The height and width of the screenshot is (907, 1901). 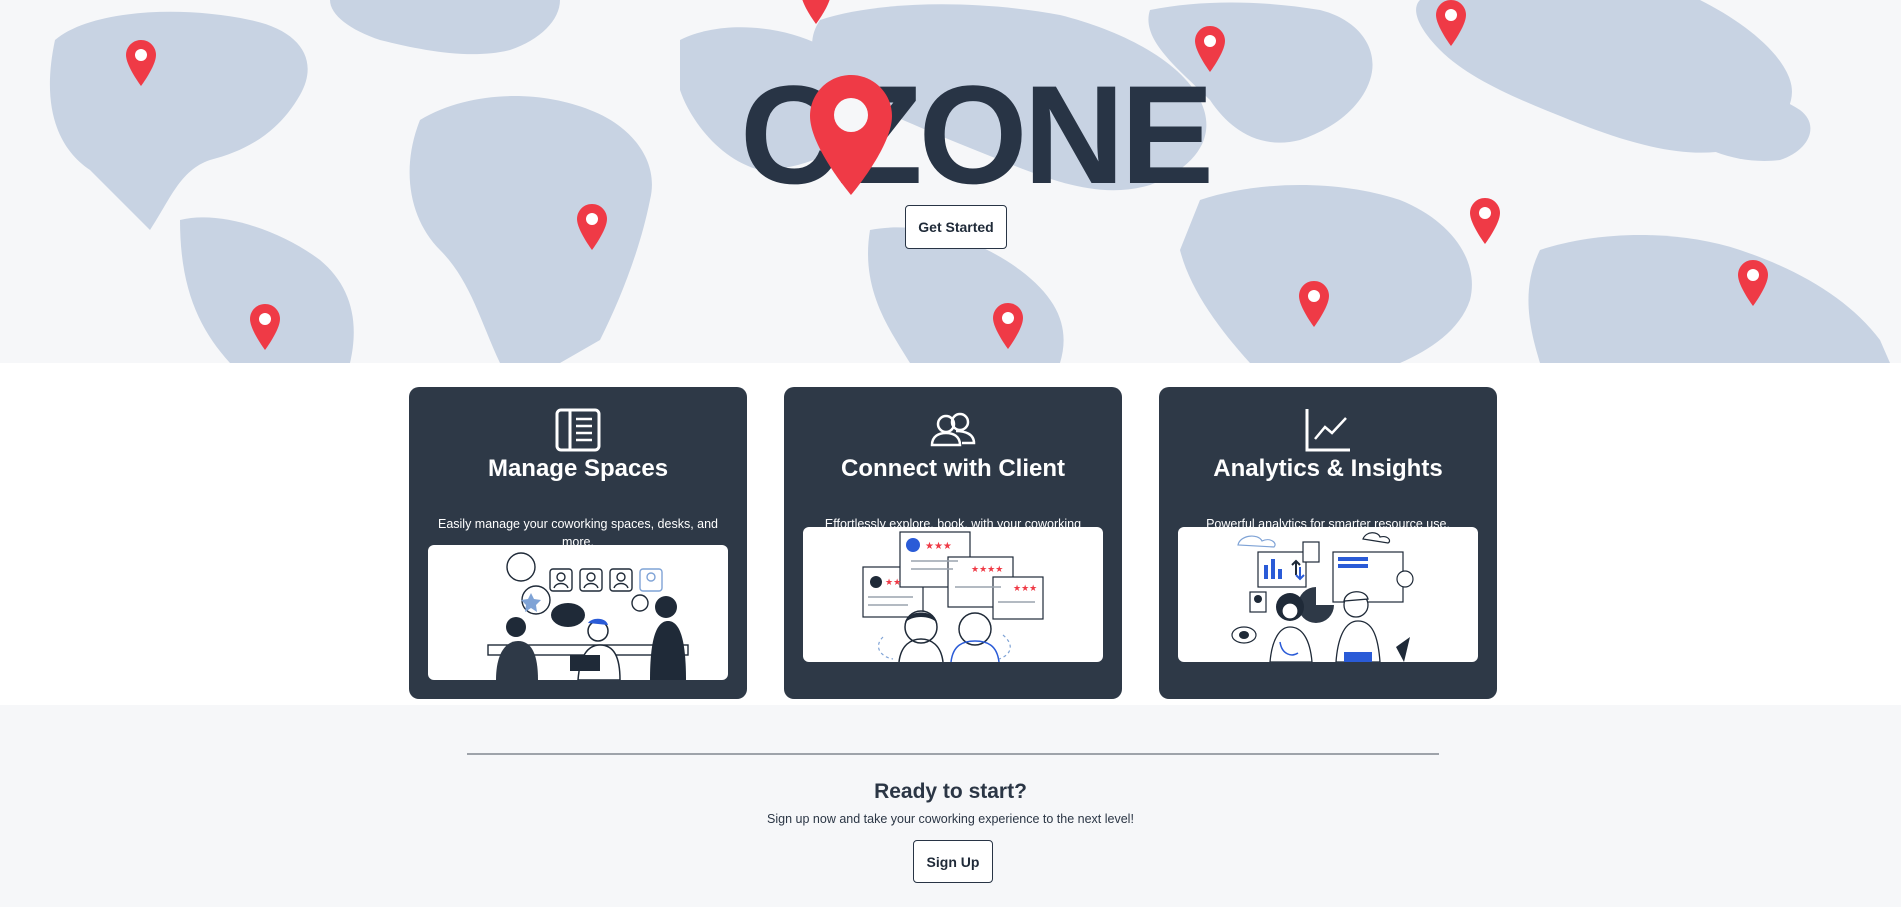 I want to click on sign-up-button: Sign Up, so click(x=953, y=861).